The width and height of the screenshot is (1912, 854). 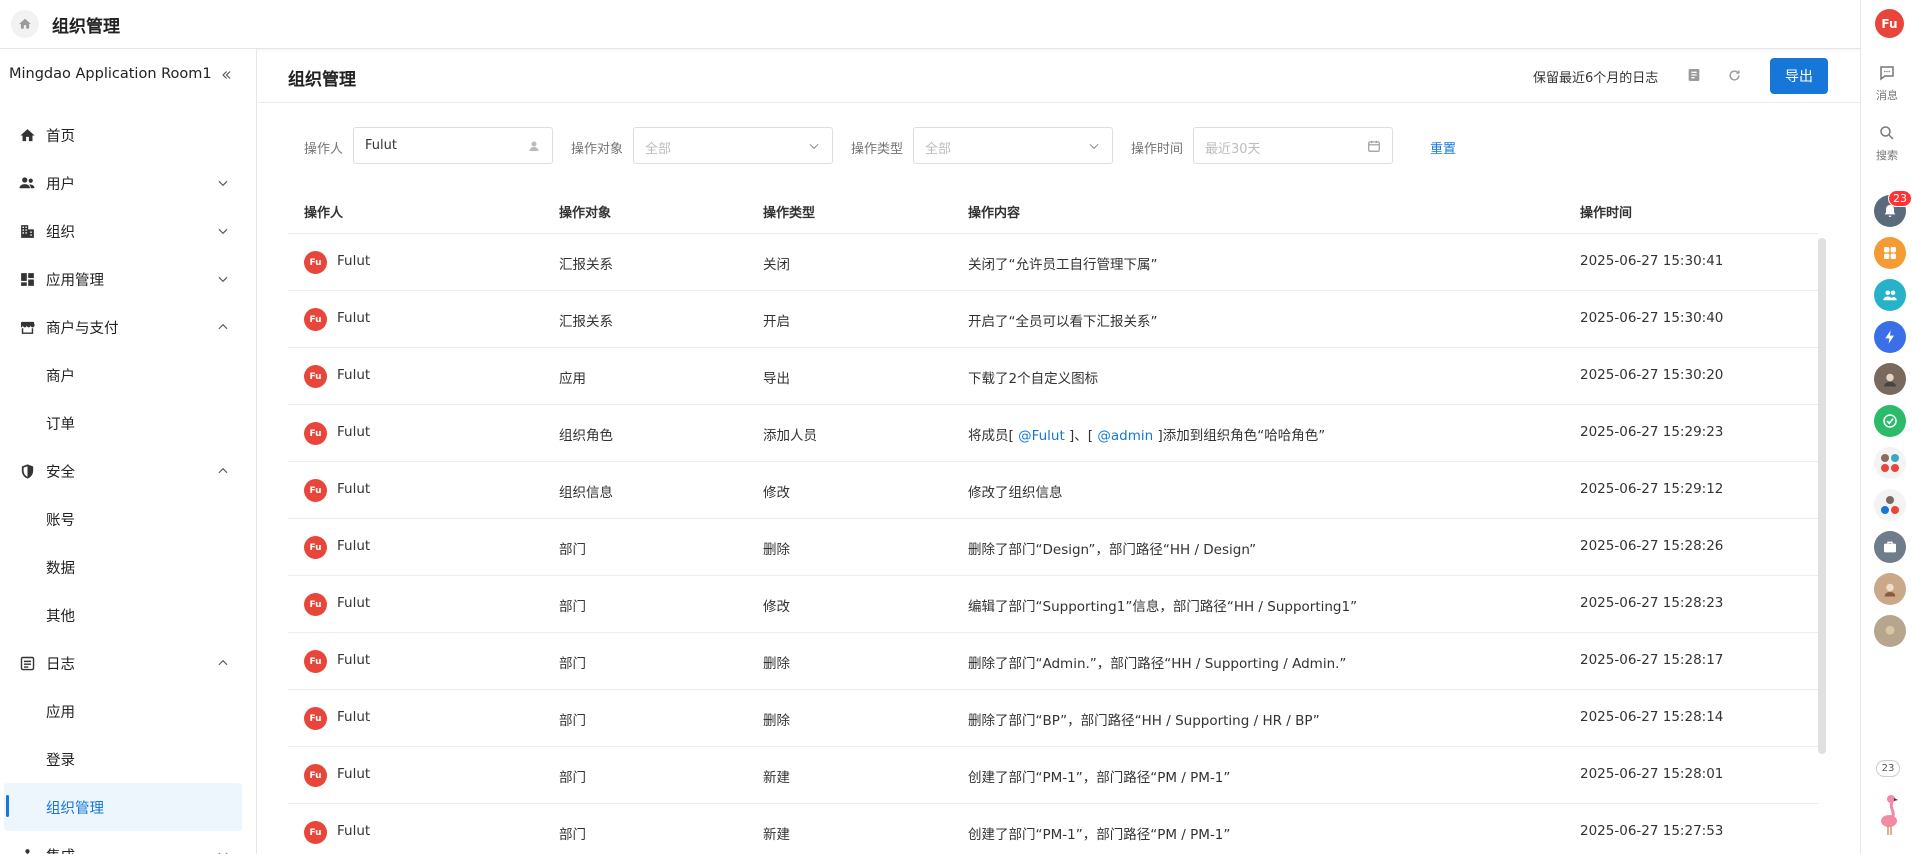 What do you see at coordinates (27, 231) in the screenshot?
I see `building-icon` at bounding box center [27, 231].